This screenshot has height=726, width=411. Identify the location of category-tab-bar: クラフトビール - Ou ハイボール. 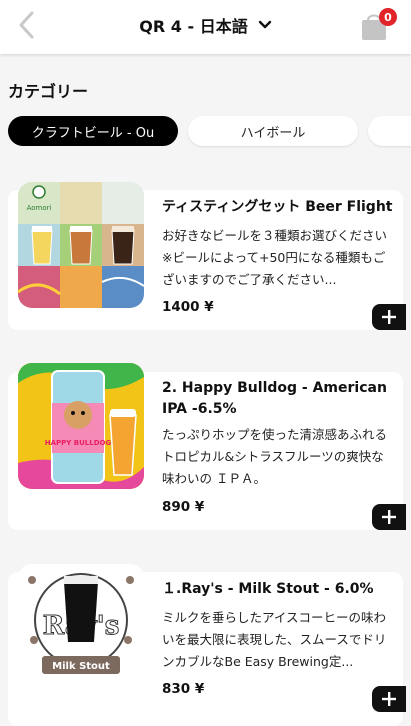
(205, 132).